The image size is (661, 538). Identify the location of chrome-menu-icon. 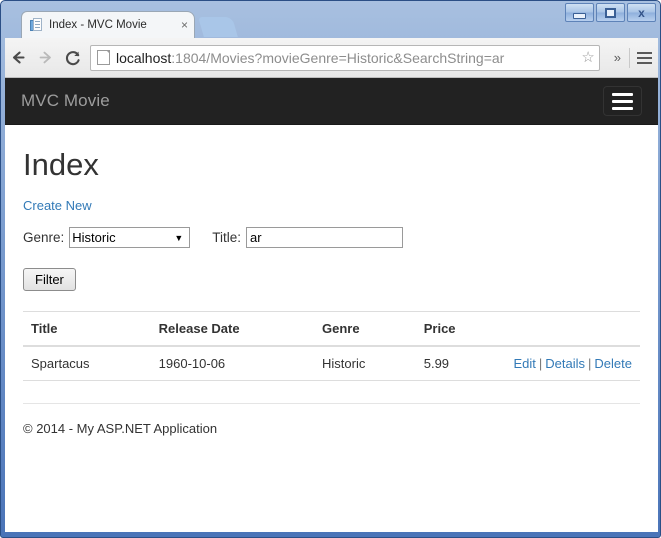
(644, 57).